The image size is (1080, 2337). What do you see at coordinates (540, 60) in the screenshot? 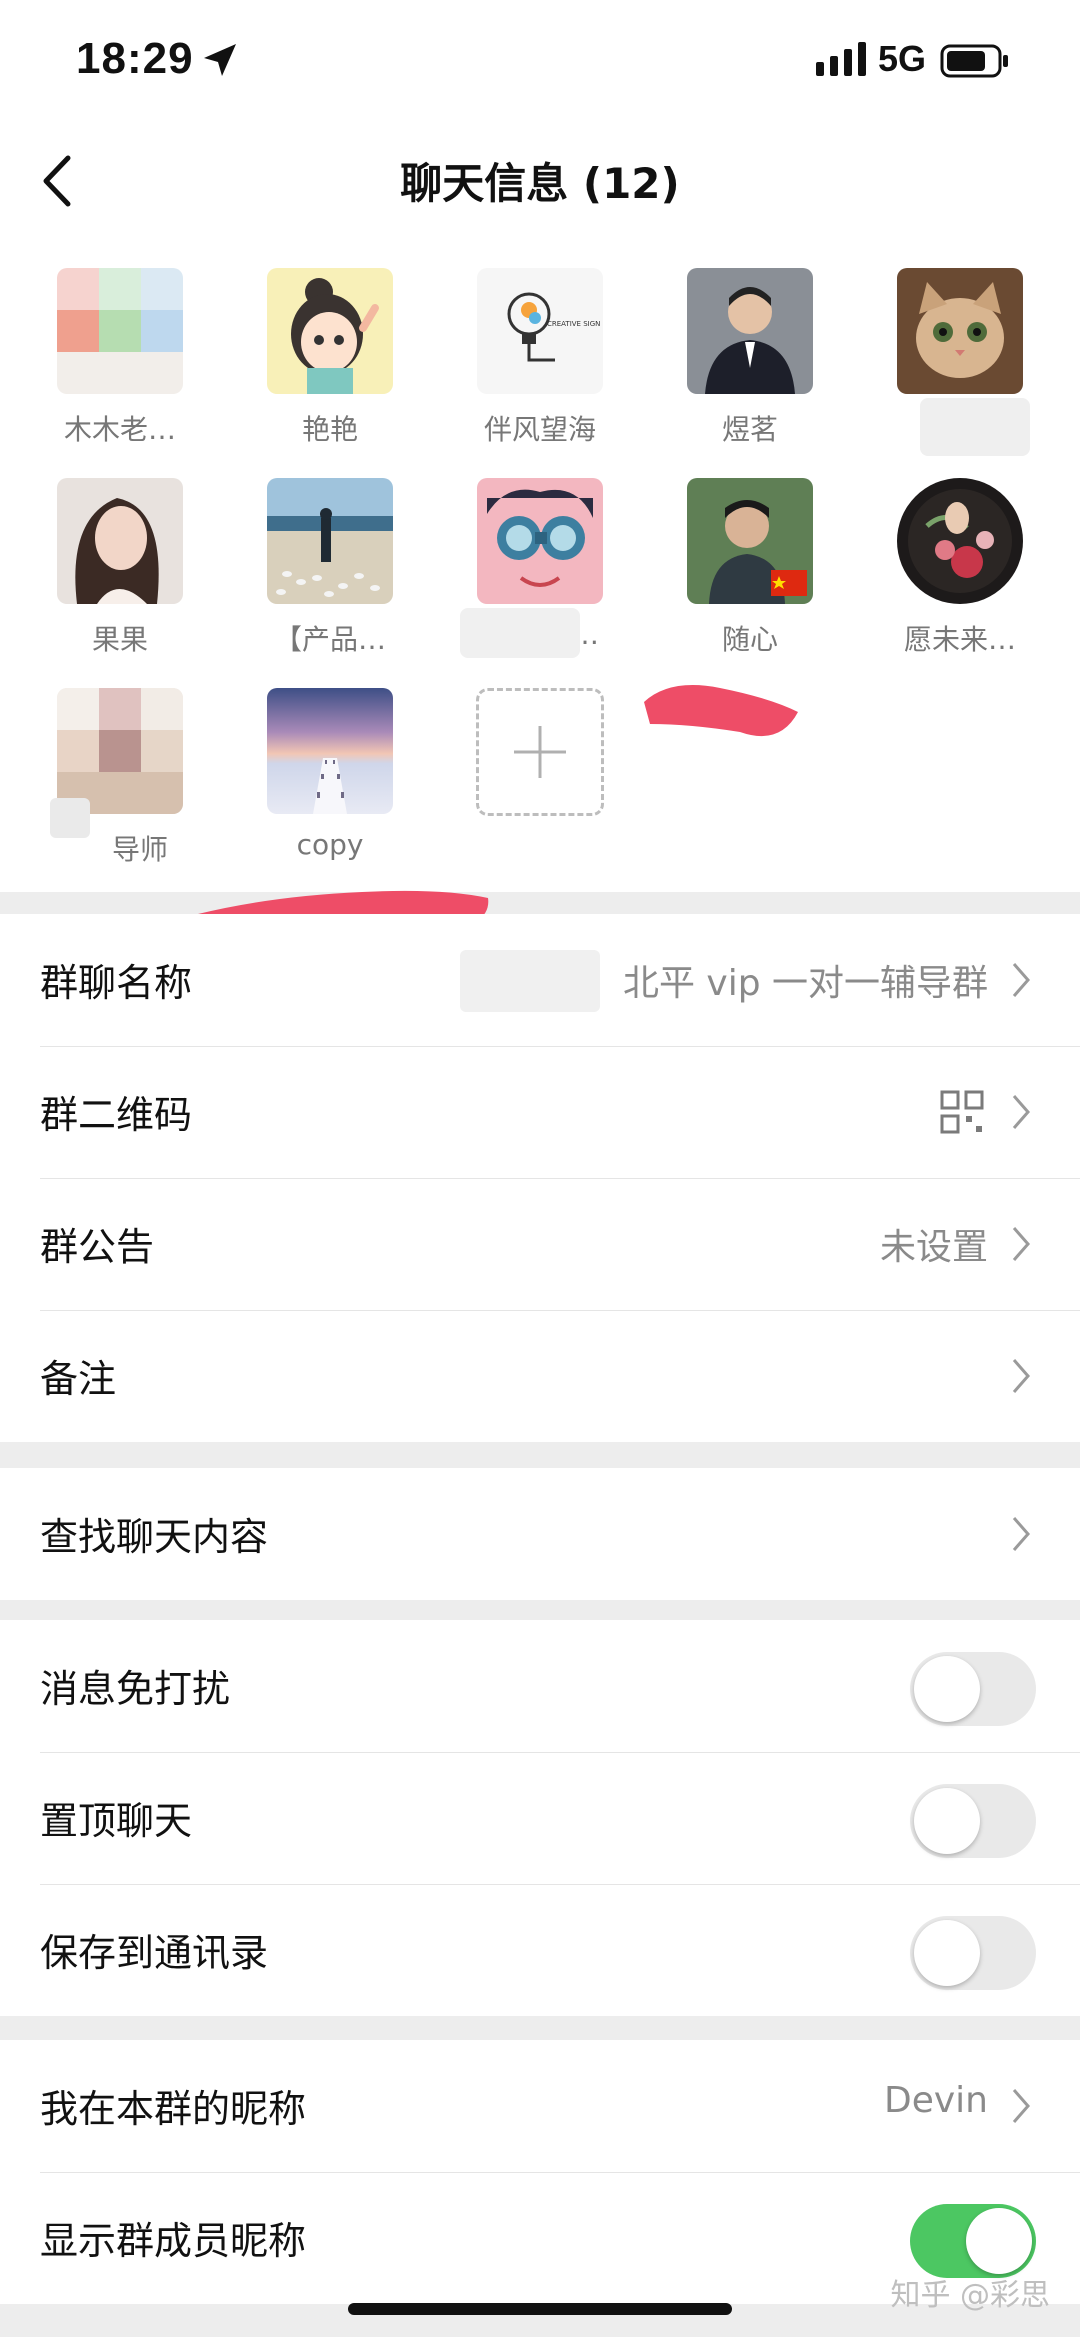
I see `status-bar: 18:29 5G` at bounding box center [540, 60].